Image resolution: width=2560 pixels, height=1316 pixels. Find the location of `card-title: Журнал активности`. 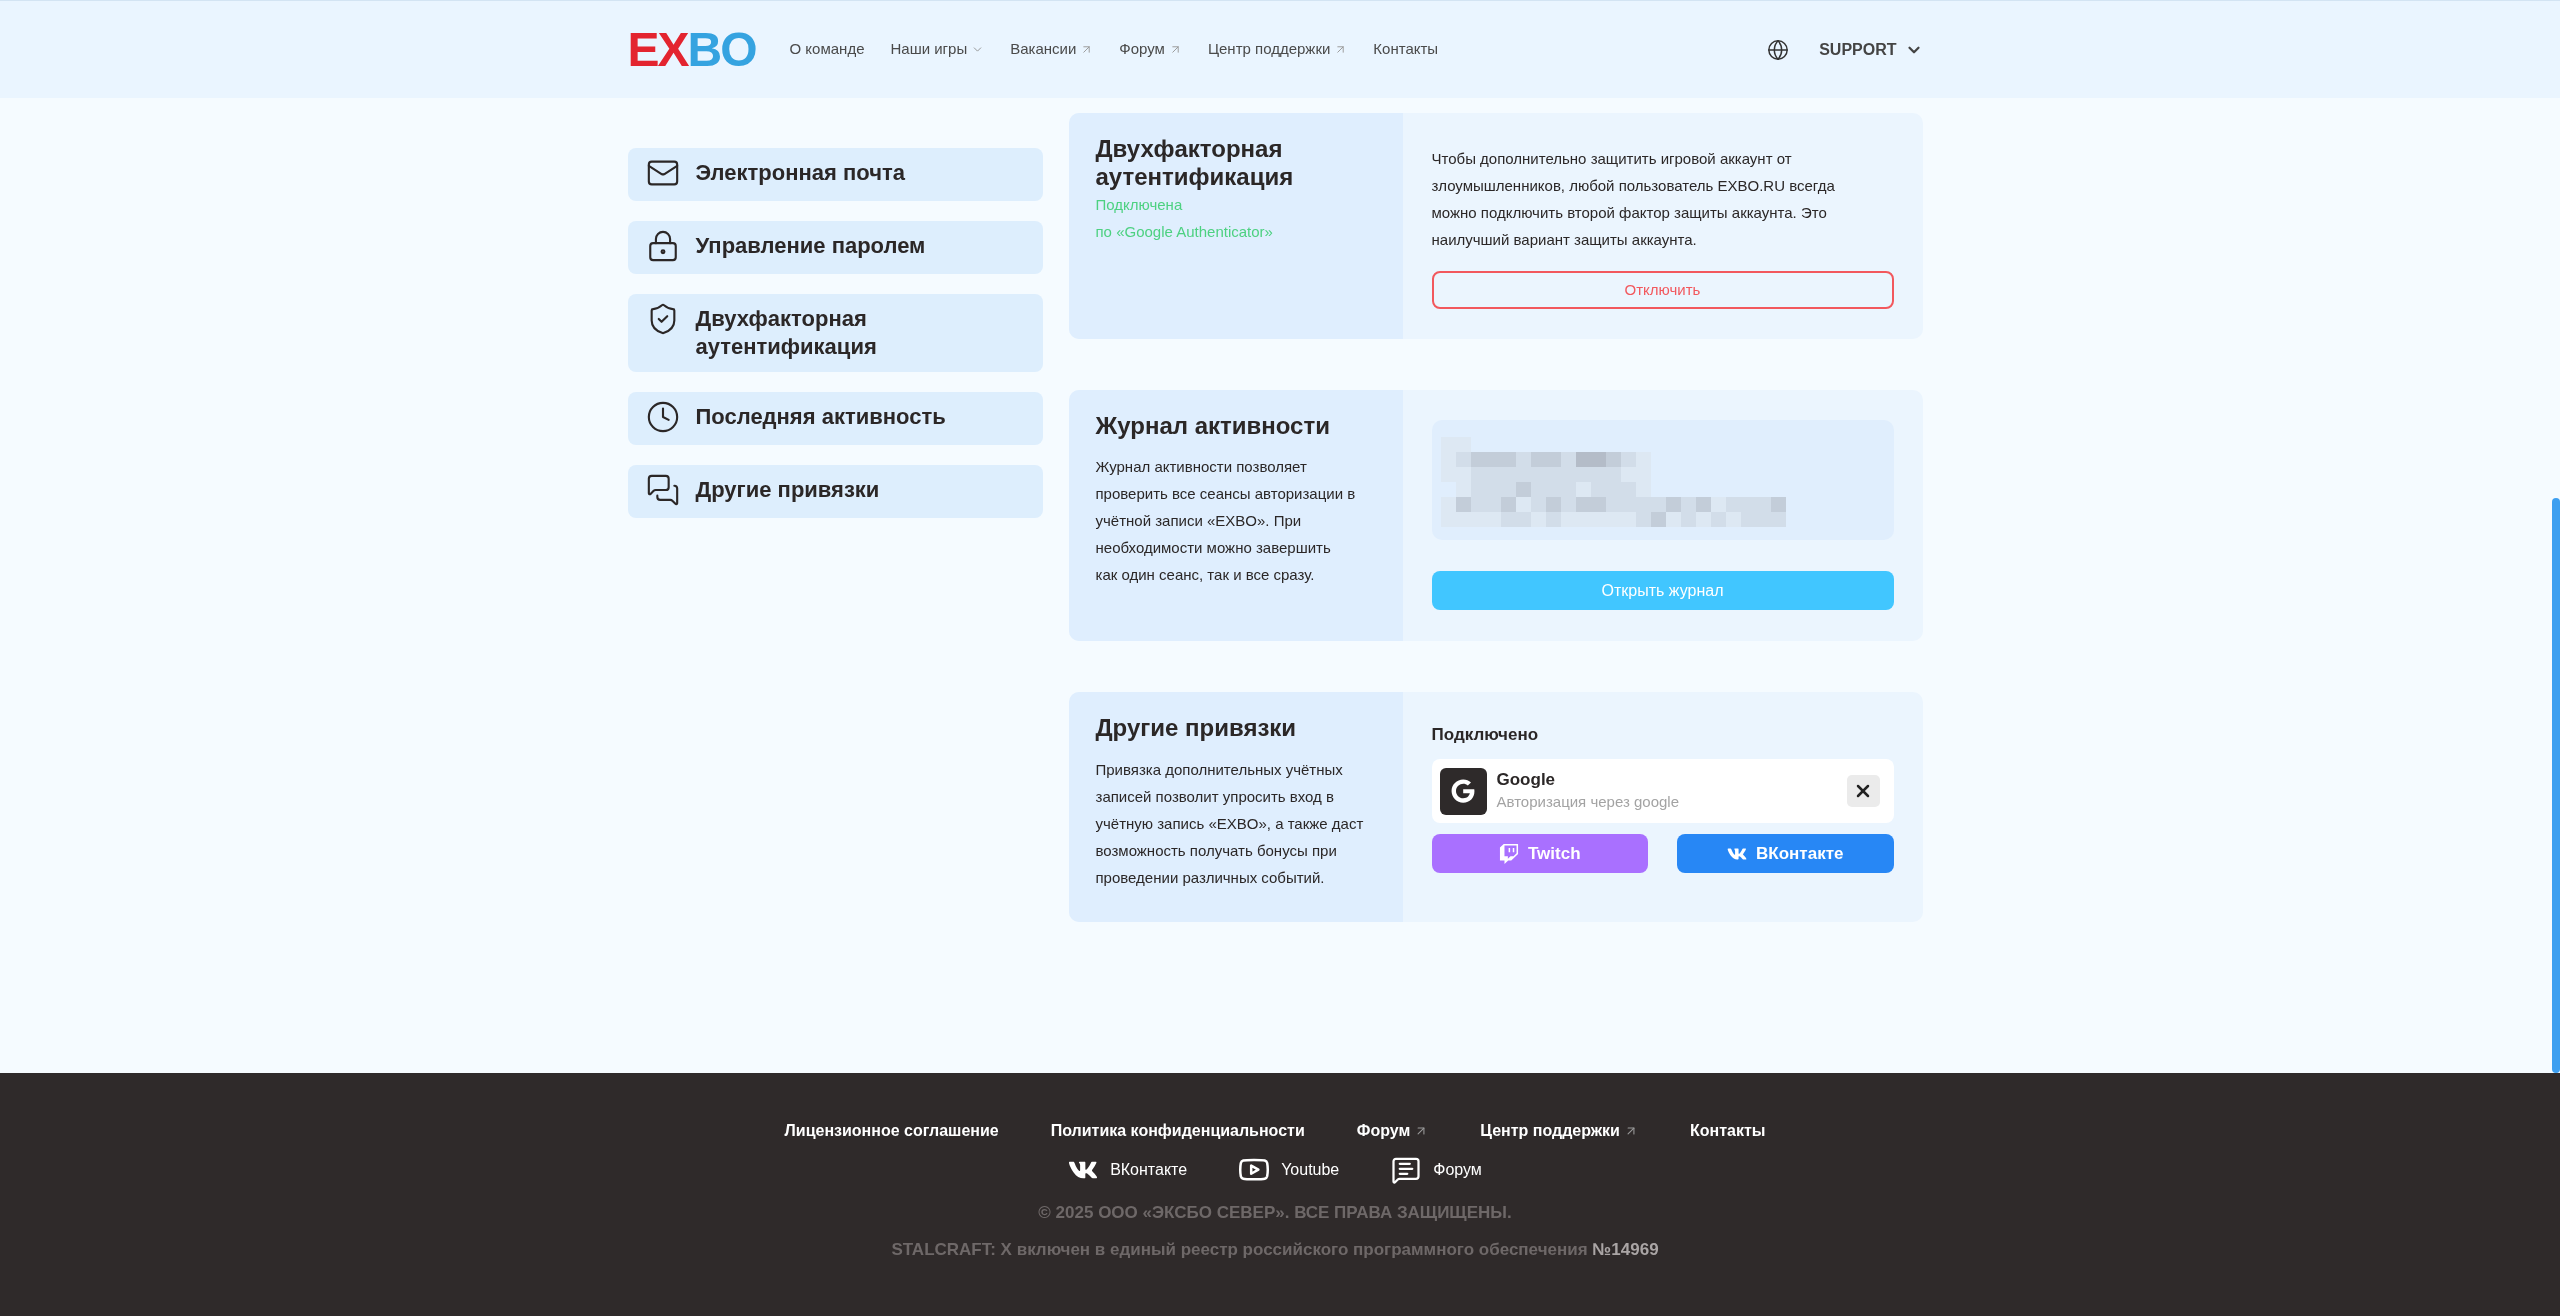

card-title: Журнал активности is located at coordinates (1213, 426).